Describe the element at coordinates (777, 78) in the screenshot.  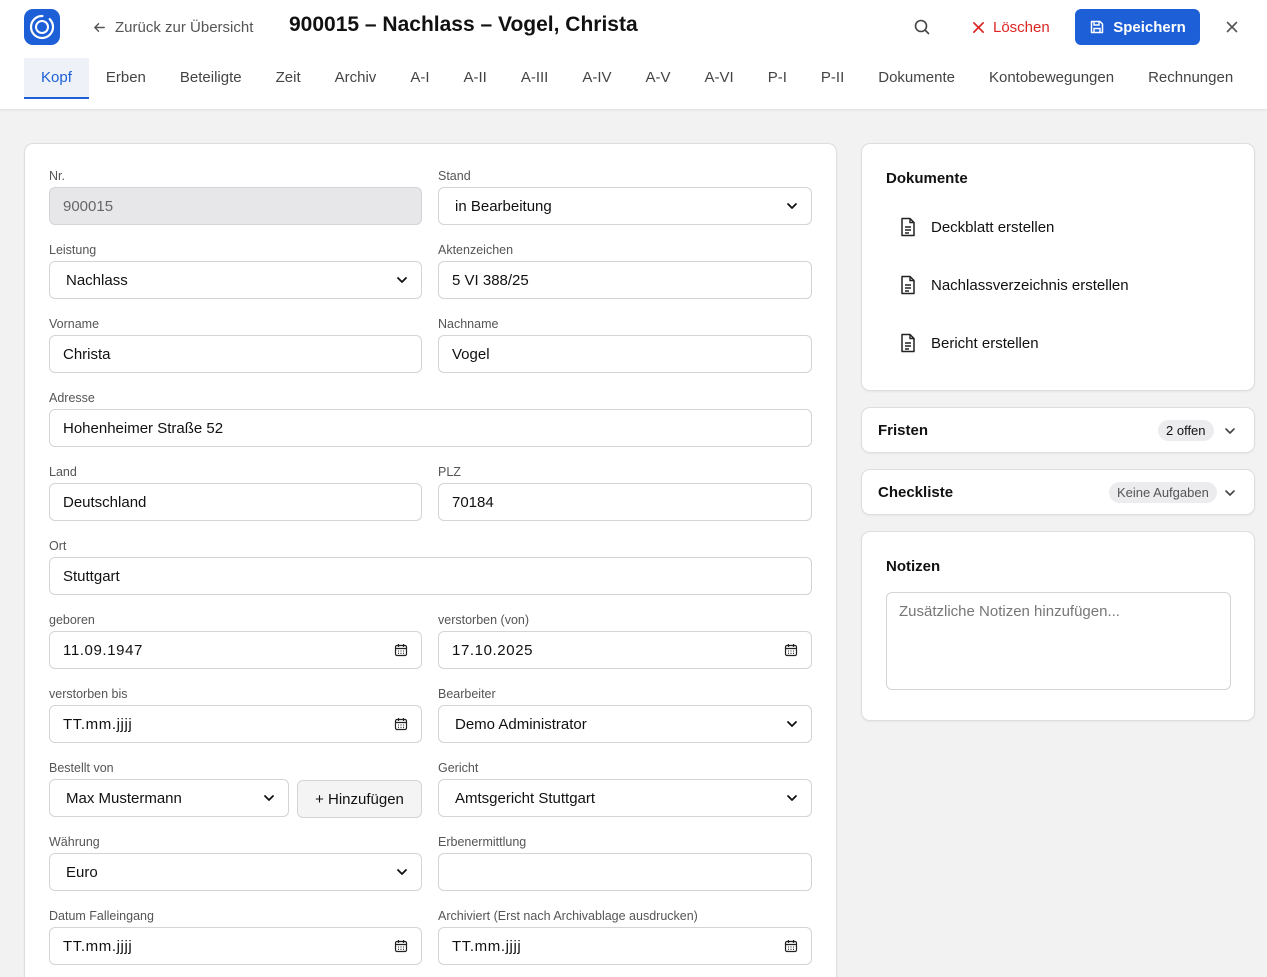
I see `tab-p-i: P-I` at that location.